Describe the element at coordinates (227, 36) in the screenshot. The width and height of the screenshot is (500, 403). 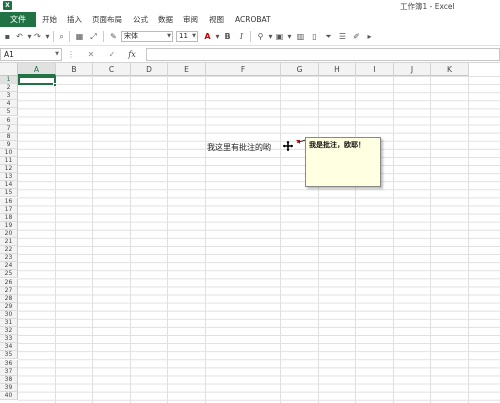
I see `bold-button: B` at that location.